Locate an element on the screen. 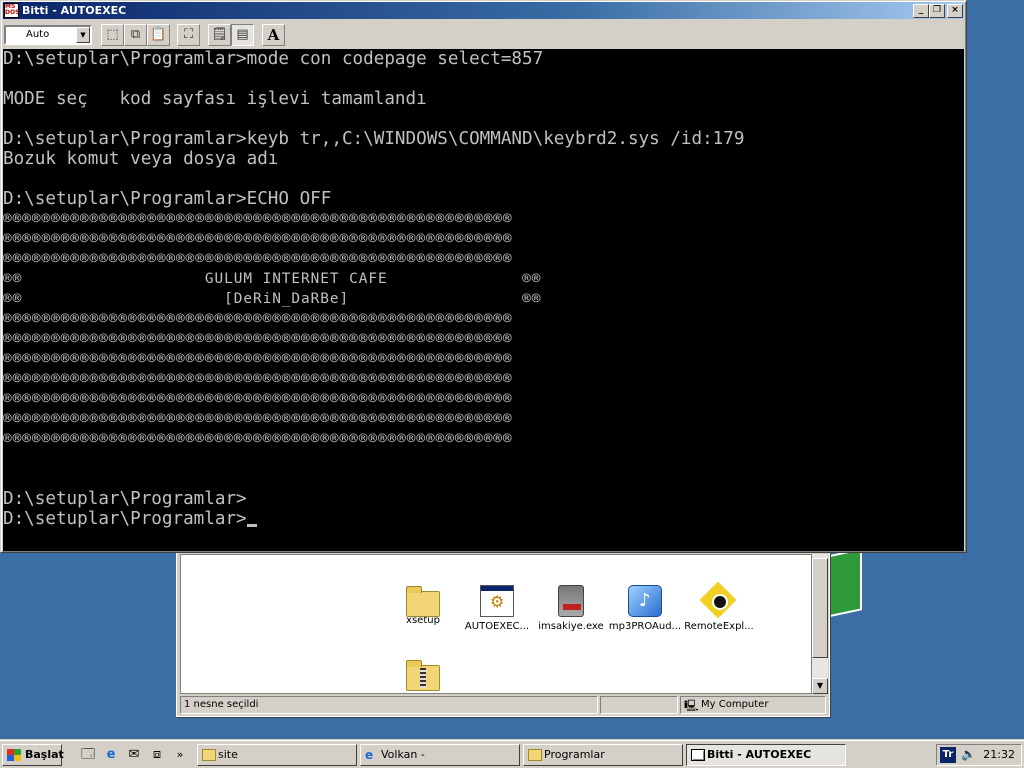 The height and width of the screenshot is (768, 1024). console-line: D:\setuplar\Programlar>ECHO OFF is located at coordinates (167, 199).